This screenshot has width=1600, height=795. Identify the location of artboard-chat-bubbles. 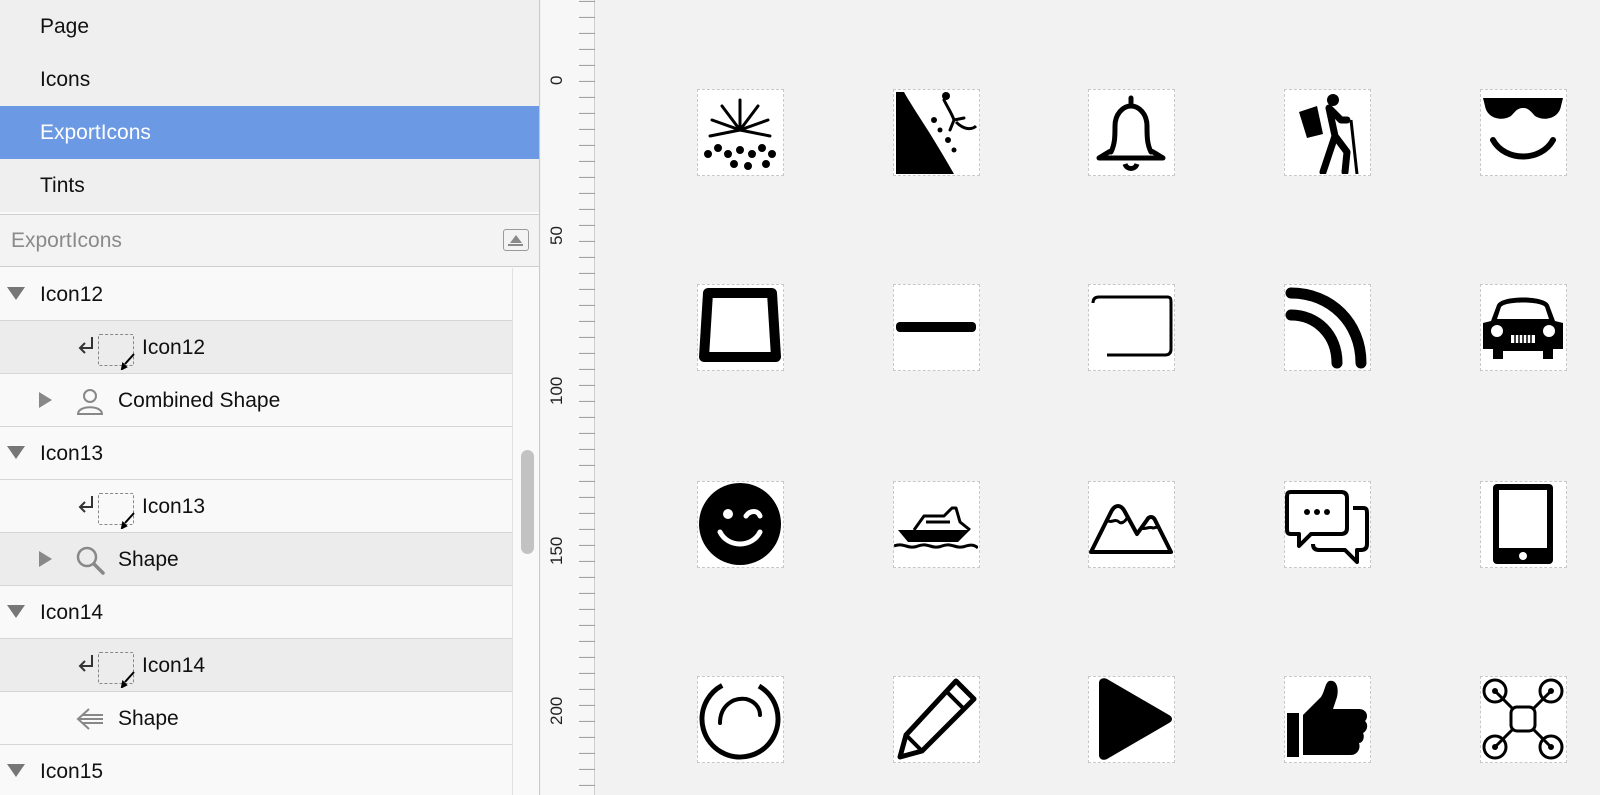
(1327, 524).